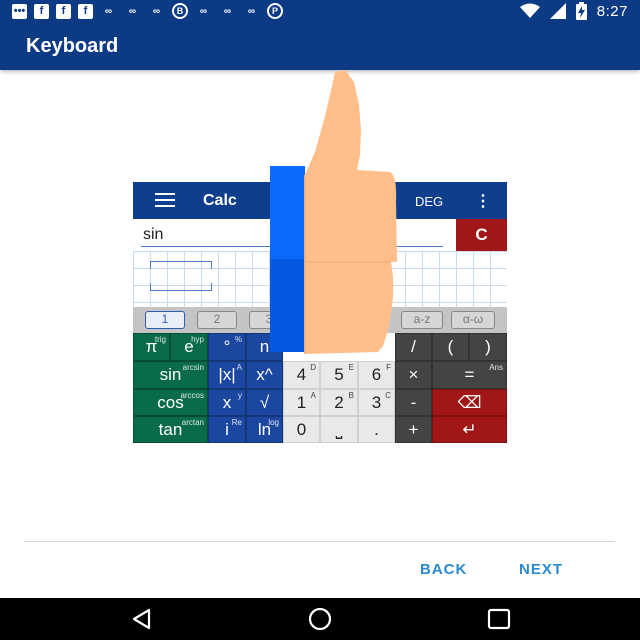  Describe the element at coordinates (319, 541) in the screenshot. I see `divider` at that location.